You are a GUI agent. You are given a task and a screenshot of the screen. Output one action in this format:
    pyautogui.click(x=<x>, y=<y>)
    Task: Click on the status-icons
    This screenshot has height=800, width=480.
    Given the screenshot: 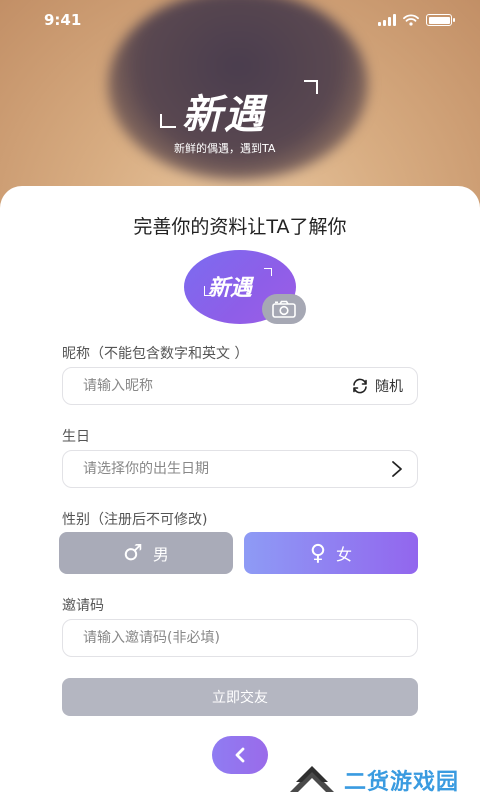 What is the action you would take?
    pyautogui.click(x=416, y=20)
    